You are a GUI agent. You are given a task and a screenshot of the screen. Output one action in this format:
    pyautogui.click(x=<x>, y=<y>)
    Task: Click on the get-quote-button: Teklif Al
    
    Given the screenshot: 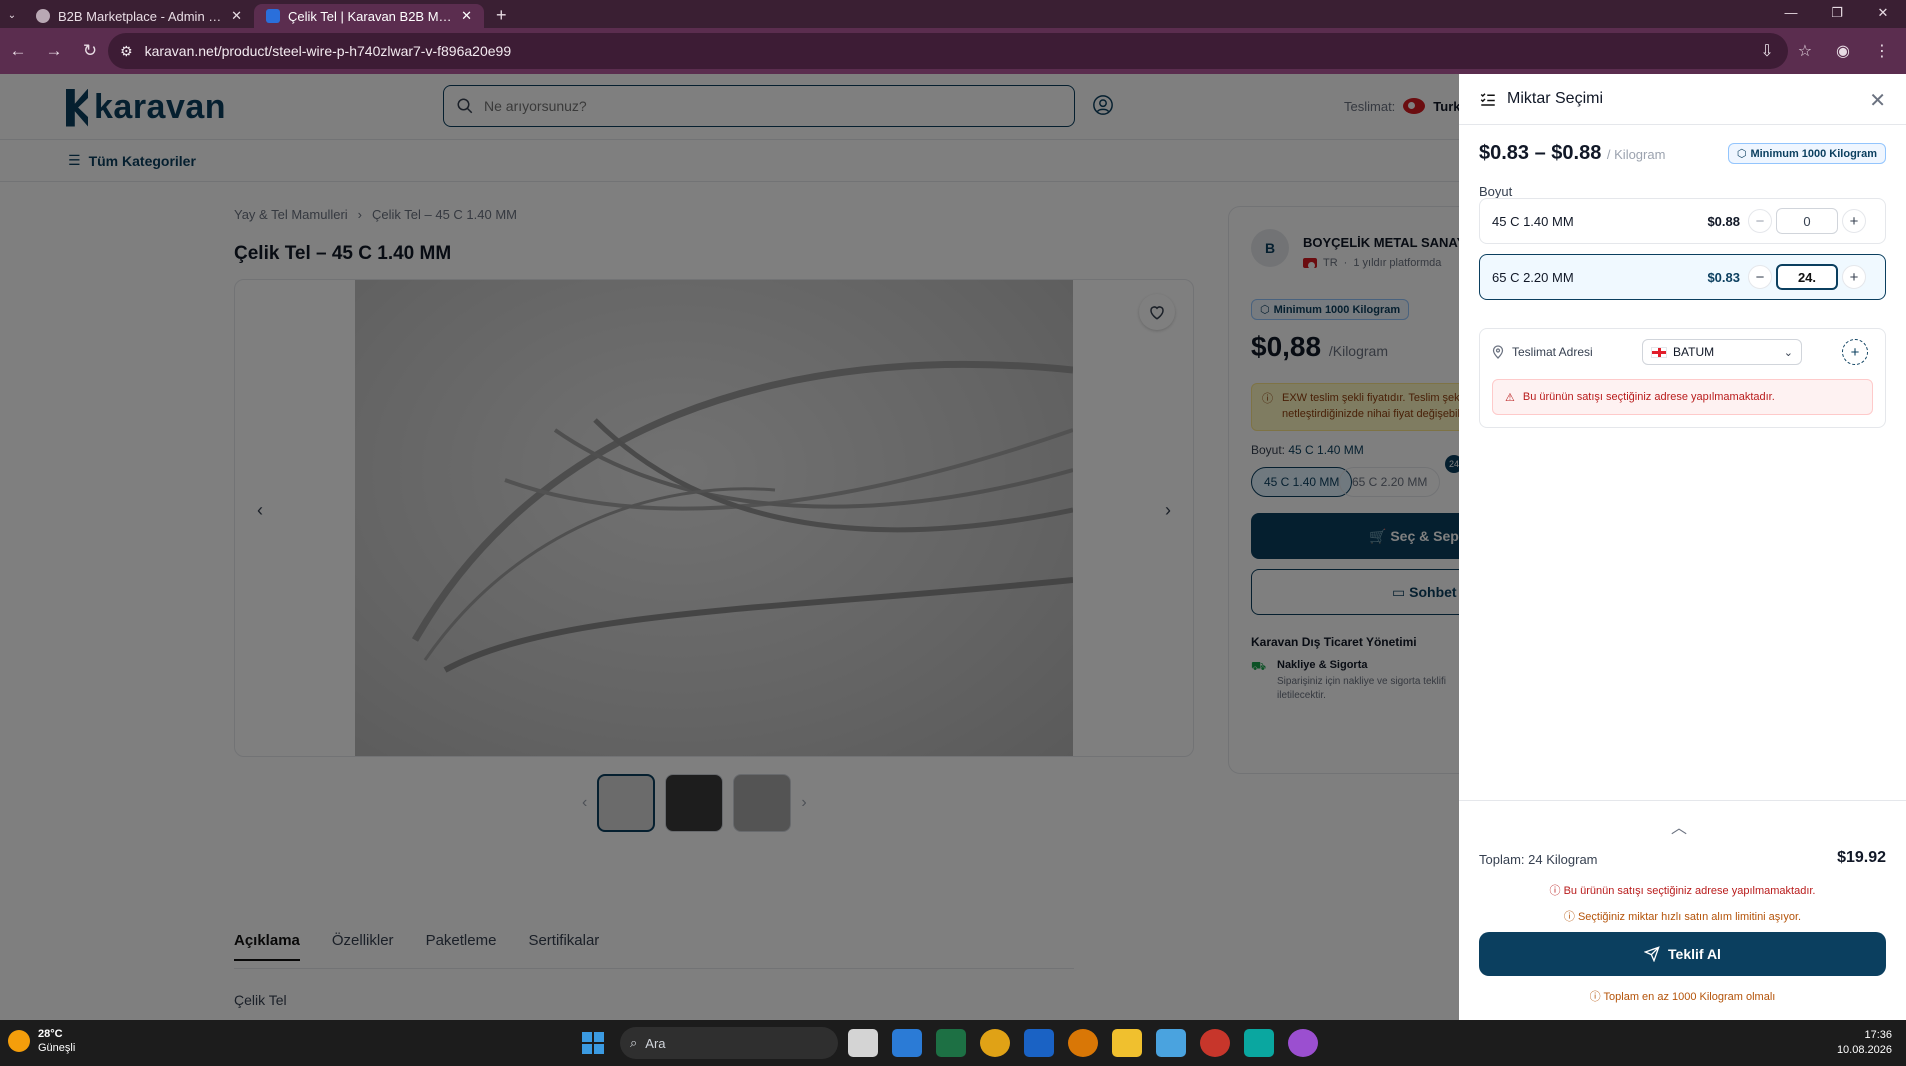 What is the action you would take?
    pyautogui.click(x=1682, y=954)
    